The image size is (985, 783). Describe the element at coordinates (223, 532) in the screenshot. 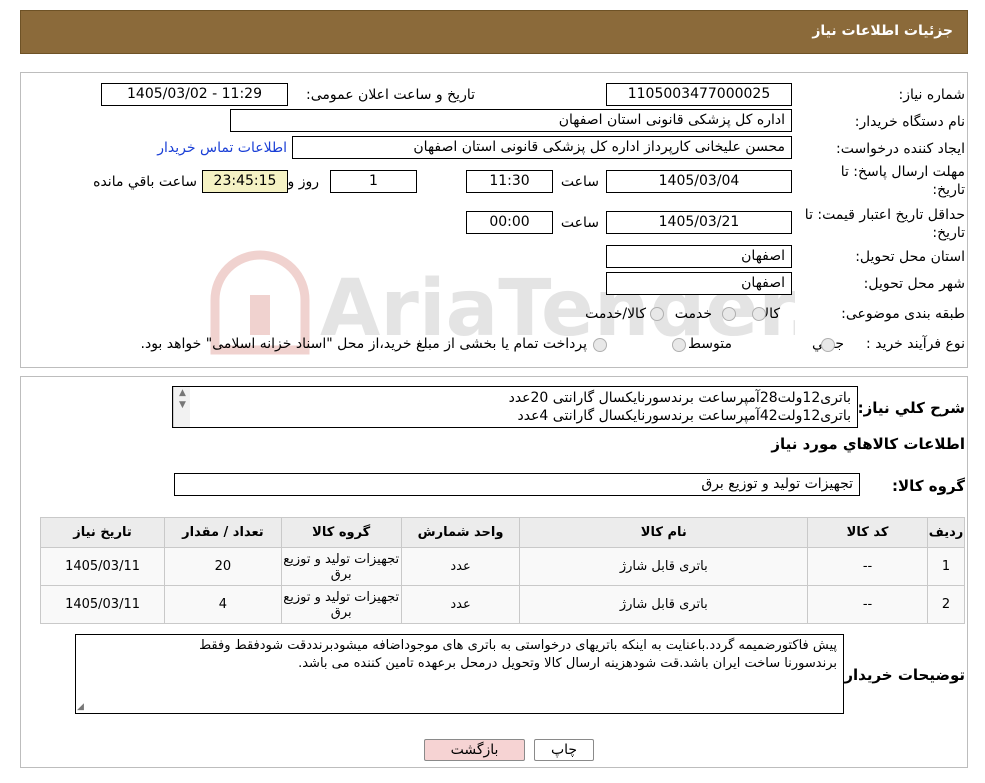

I see `col-qty-header: تعداد / مقدار` at that location.